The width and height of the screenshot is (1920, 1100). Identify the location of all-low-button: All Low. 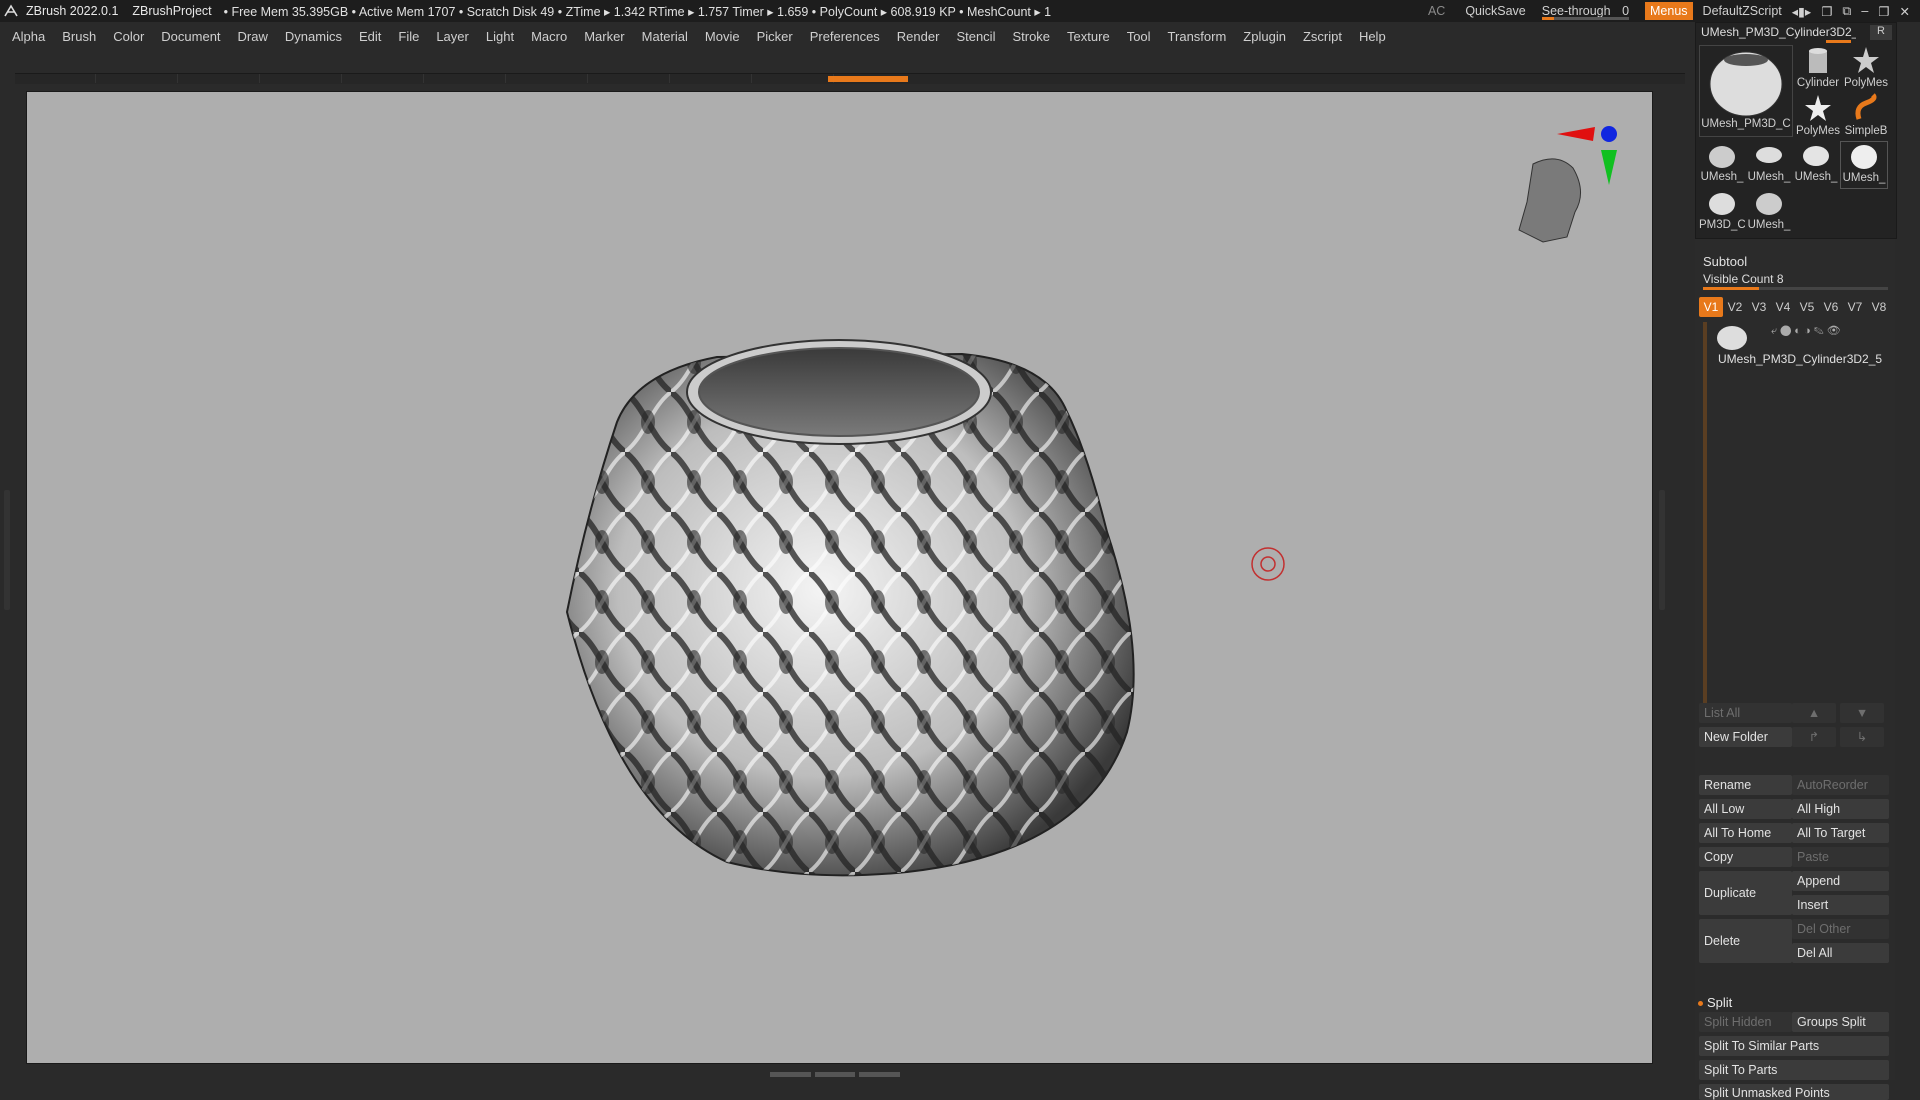
(1745, 809).